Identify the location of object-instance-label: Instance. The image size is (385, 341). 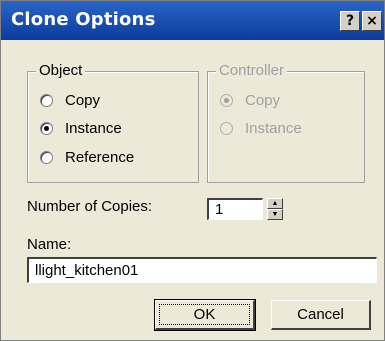
(93, 128).